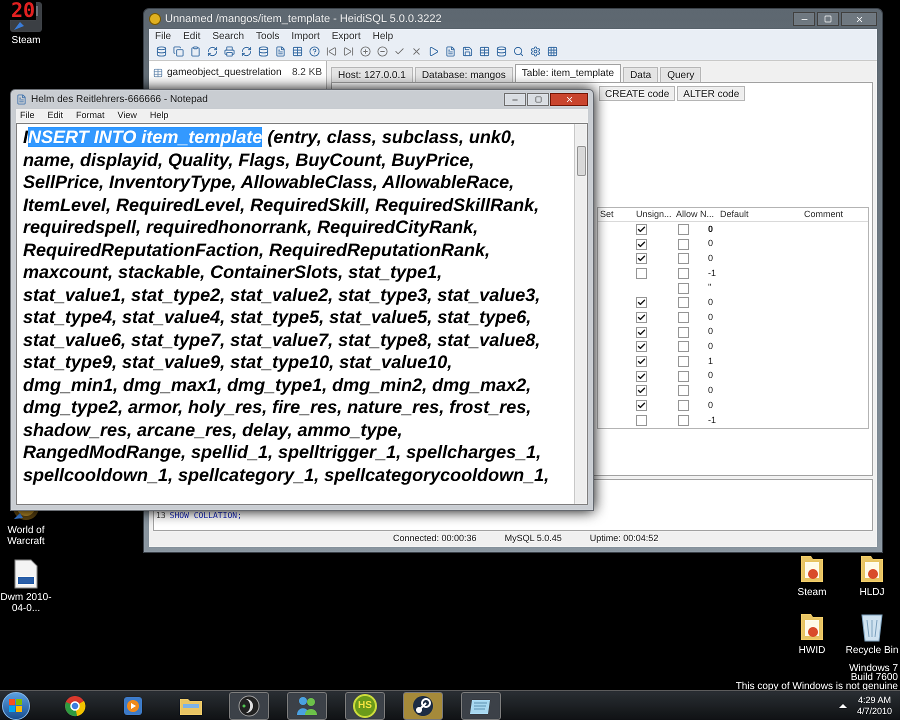 This screenshot has width=900, height=720. Describe the element at coordinates (365, 52) in the screenshot. I see `add-icon` at that location.